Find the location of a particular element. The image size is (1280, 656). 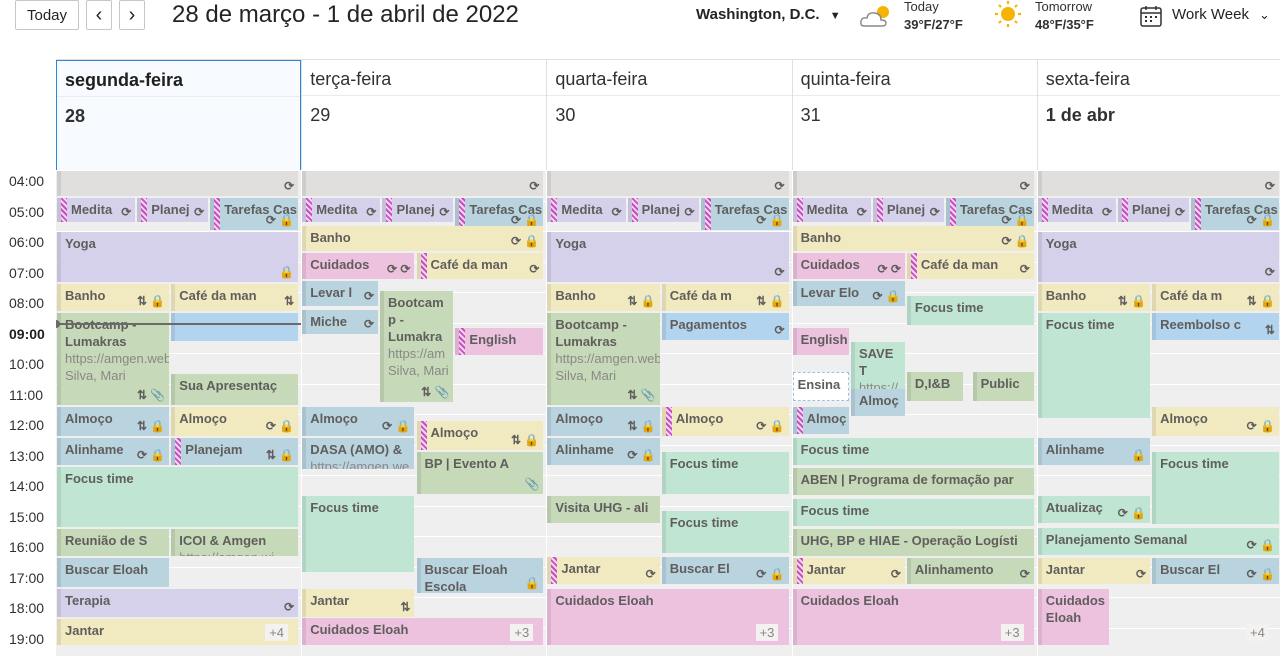

calendar-event: Jantar ⇅ is located at coordinates (358, 603).